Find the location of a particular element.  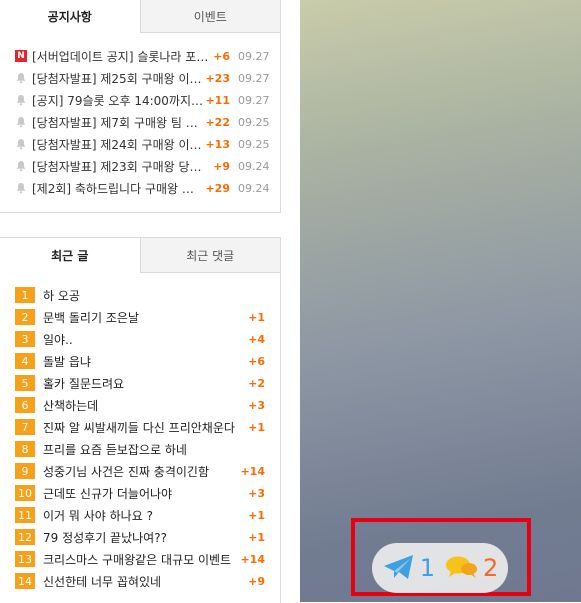

rank-badge: 6 is located at coordinates (25, 405).